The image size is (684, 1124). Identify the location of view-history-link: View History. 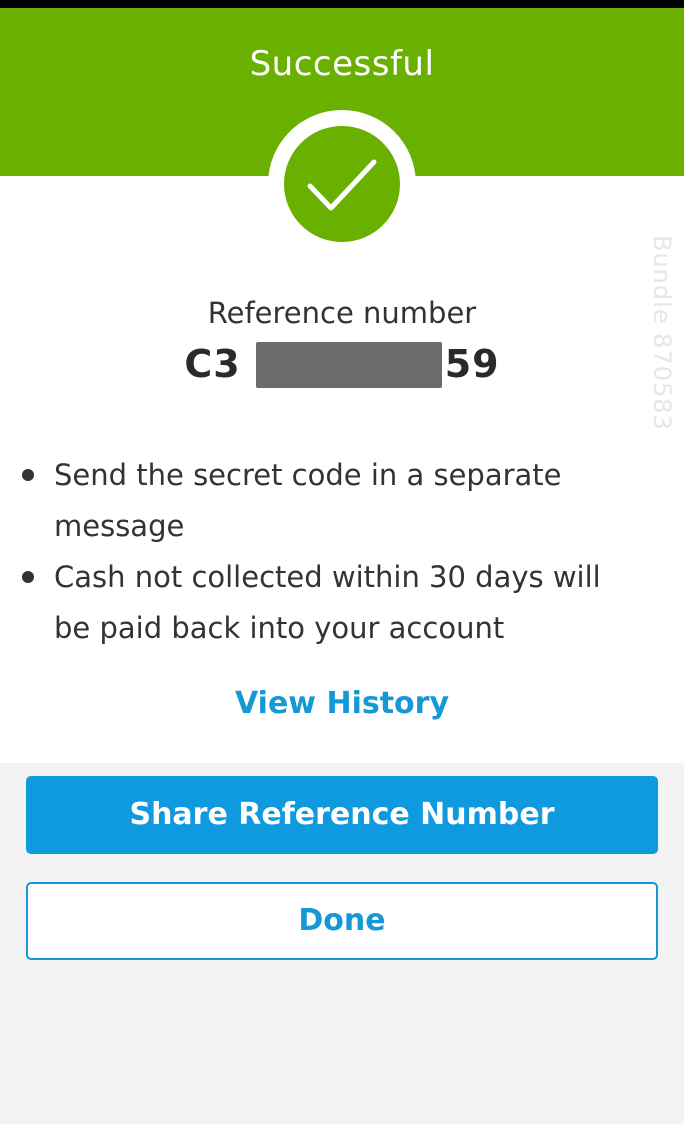
(342, 703).